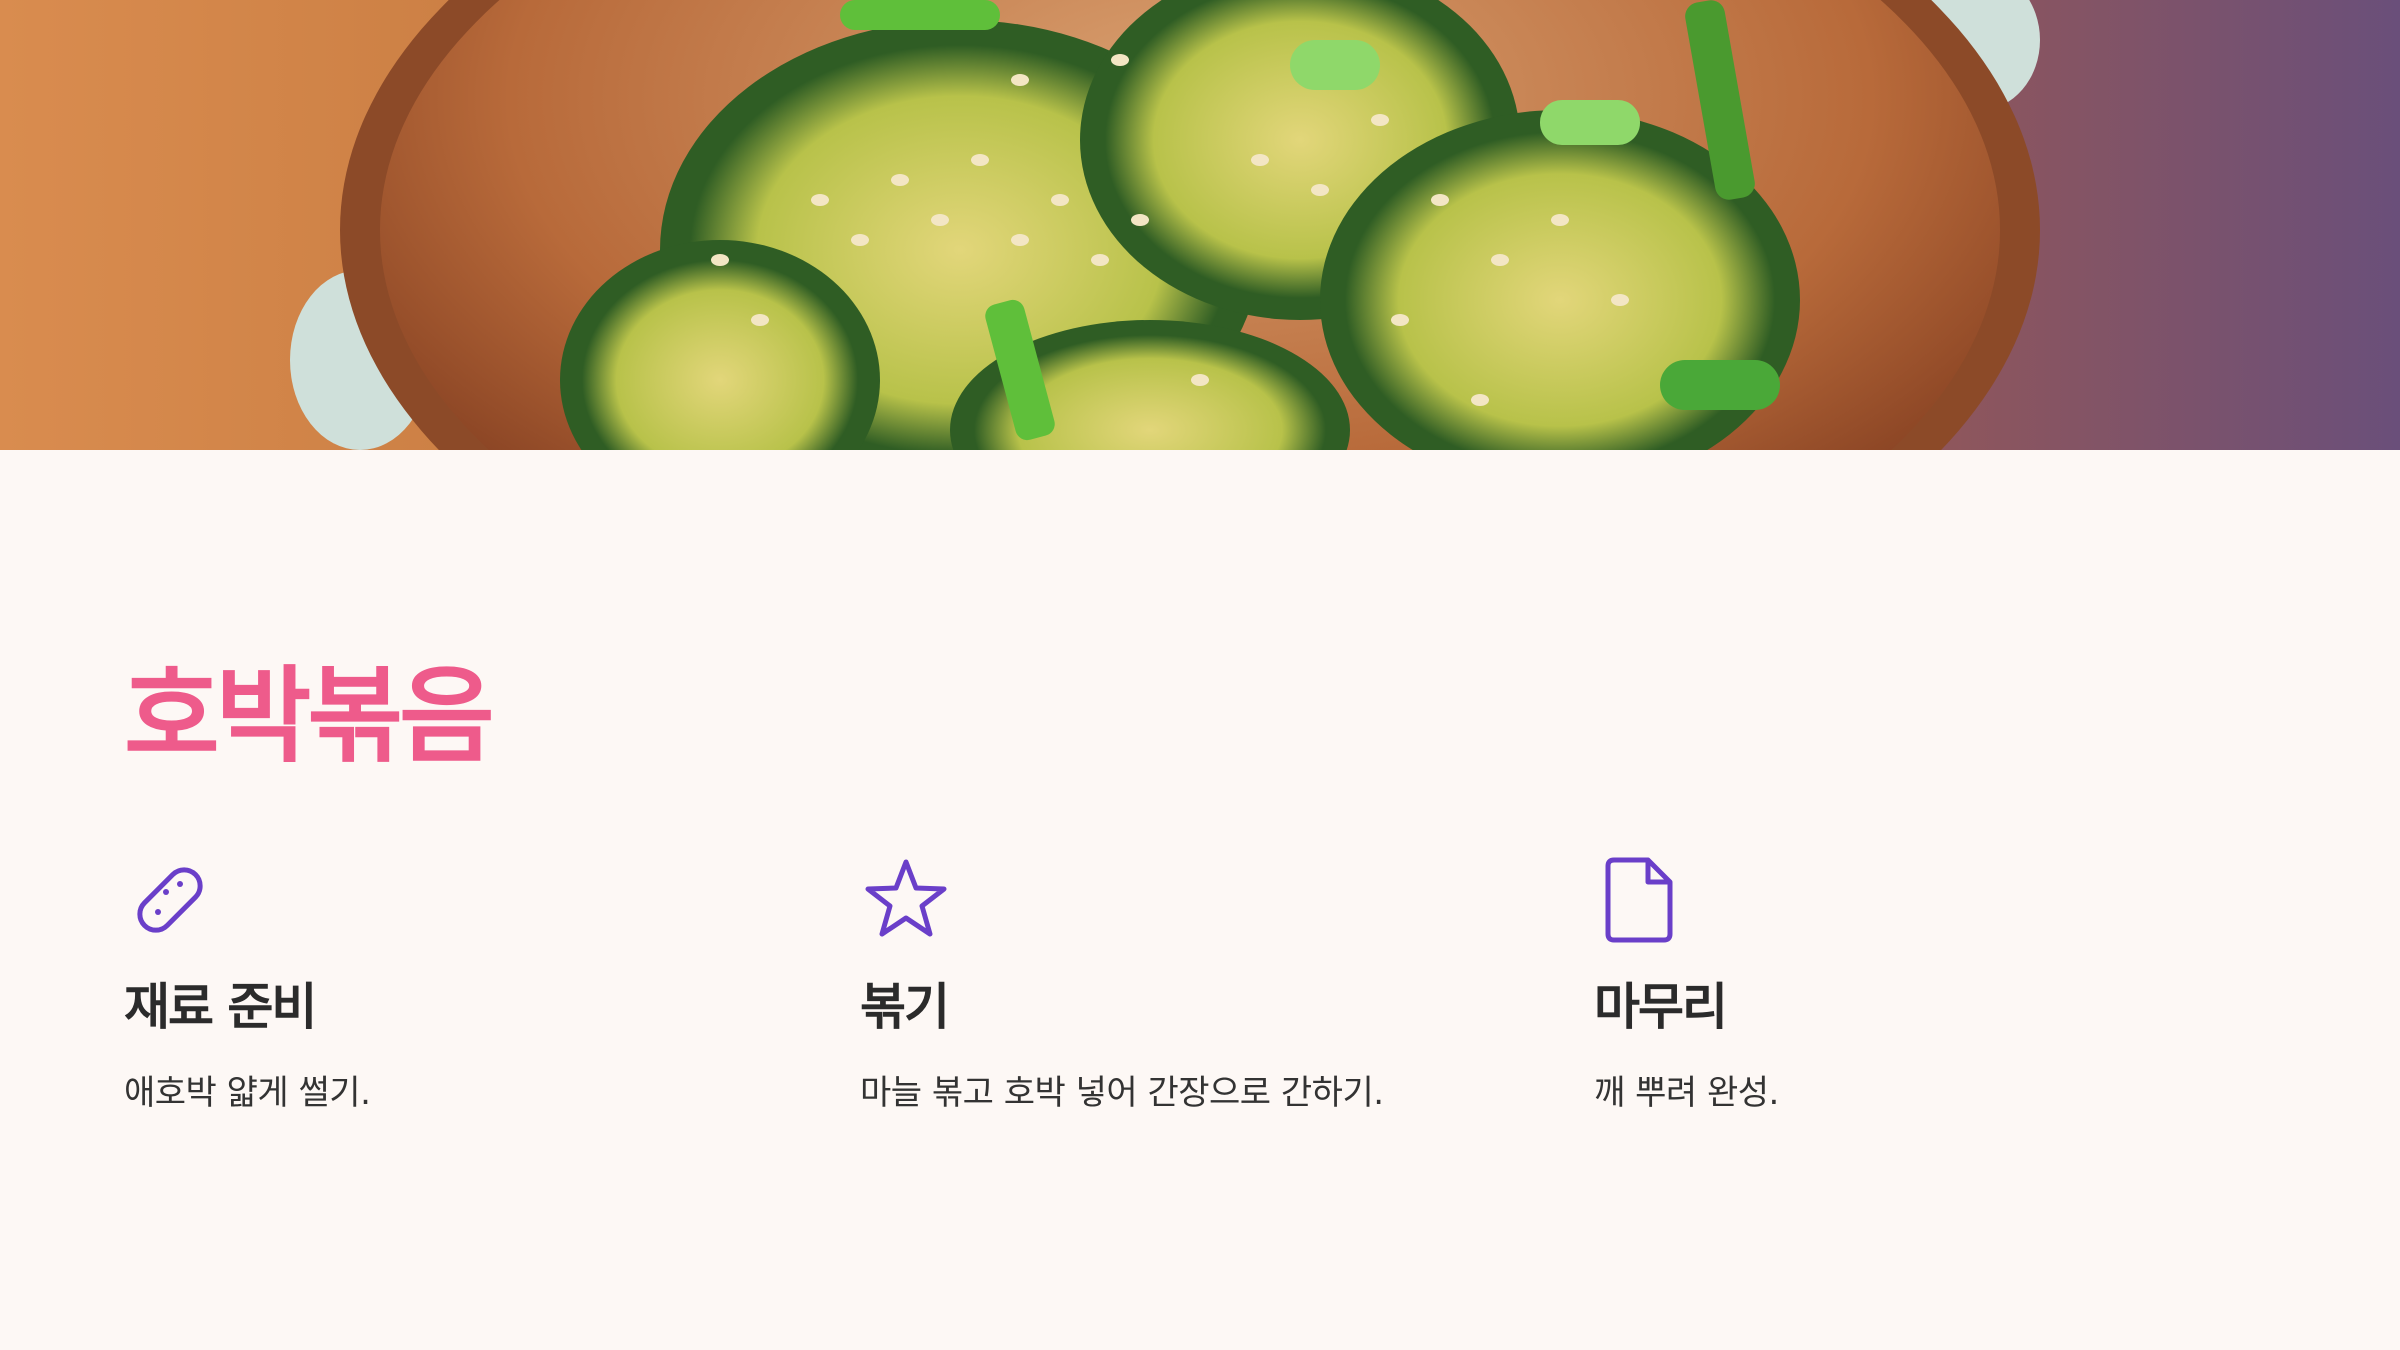  I want to click on step-description: 깨 뿌려 완성., so click(1686, 1093).